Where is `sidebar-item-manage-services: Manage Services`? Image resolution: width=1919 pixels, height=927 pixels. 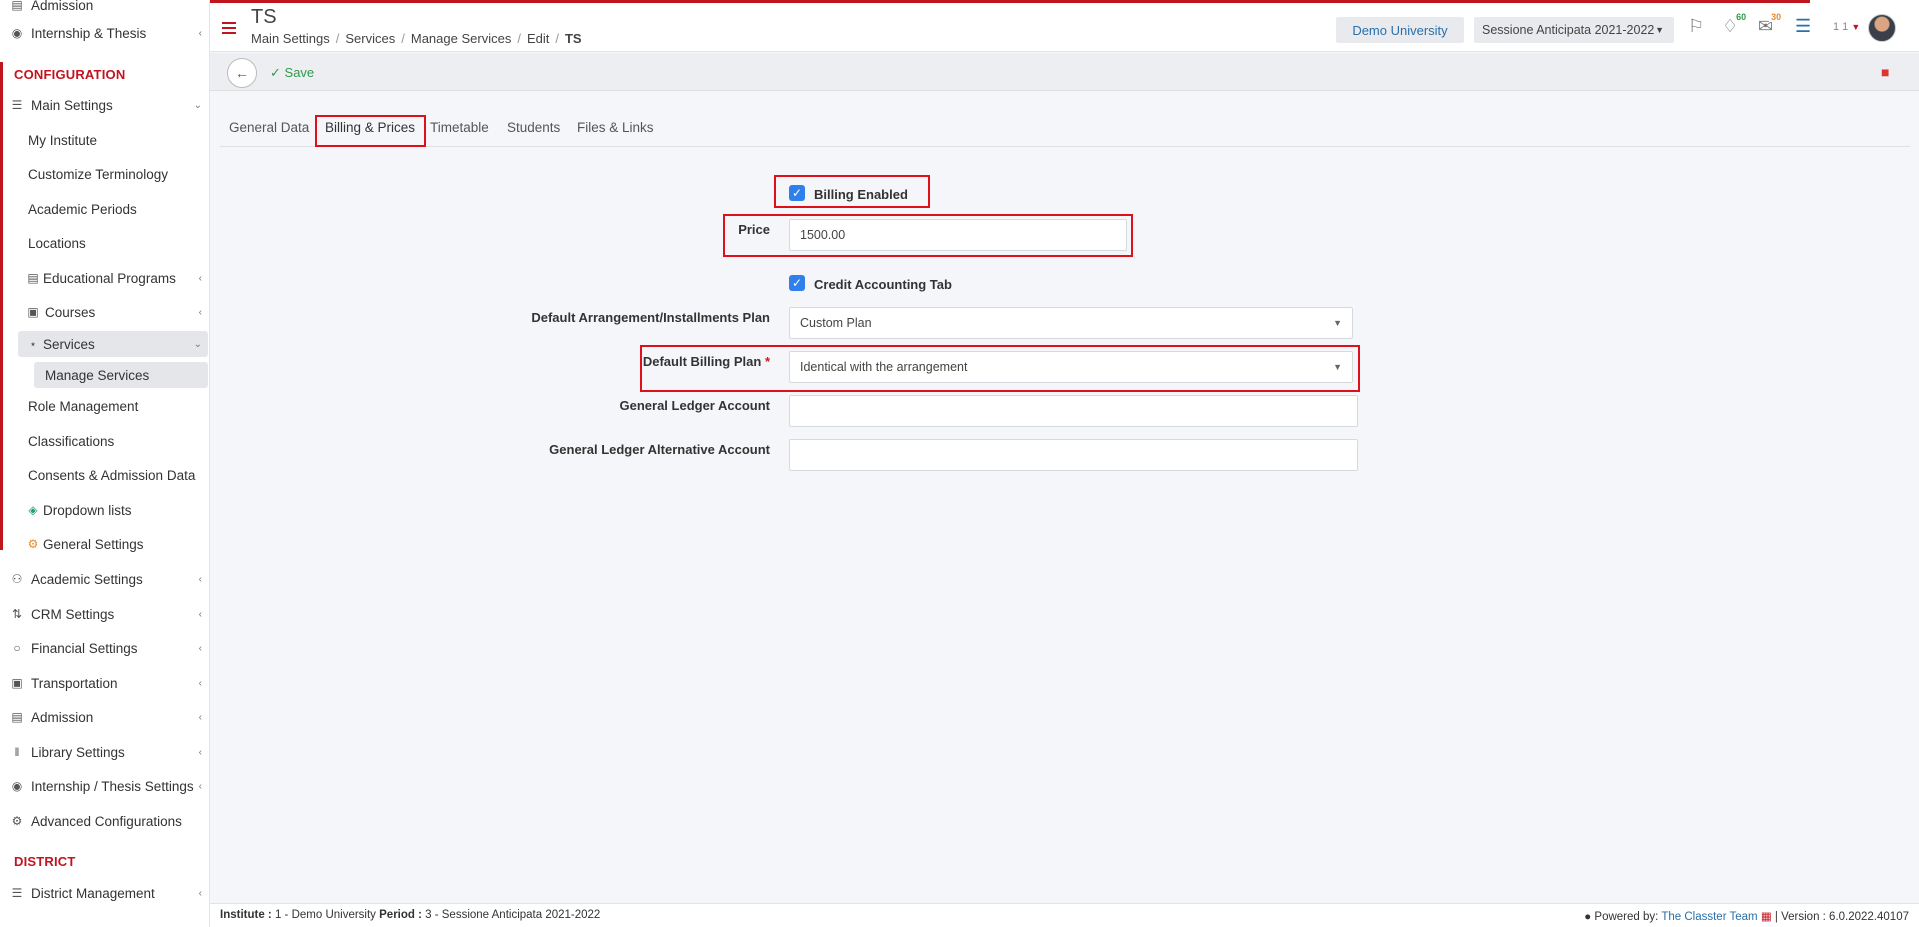
sidebar-item-manage-services: Manage Services is located at coordinates (104, 375).